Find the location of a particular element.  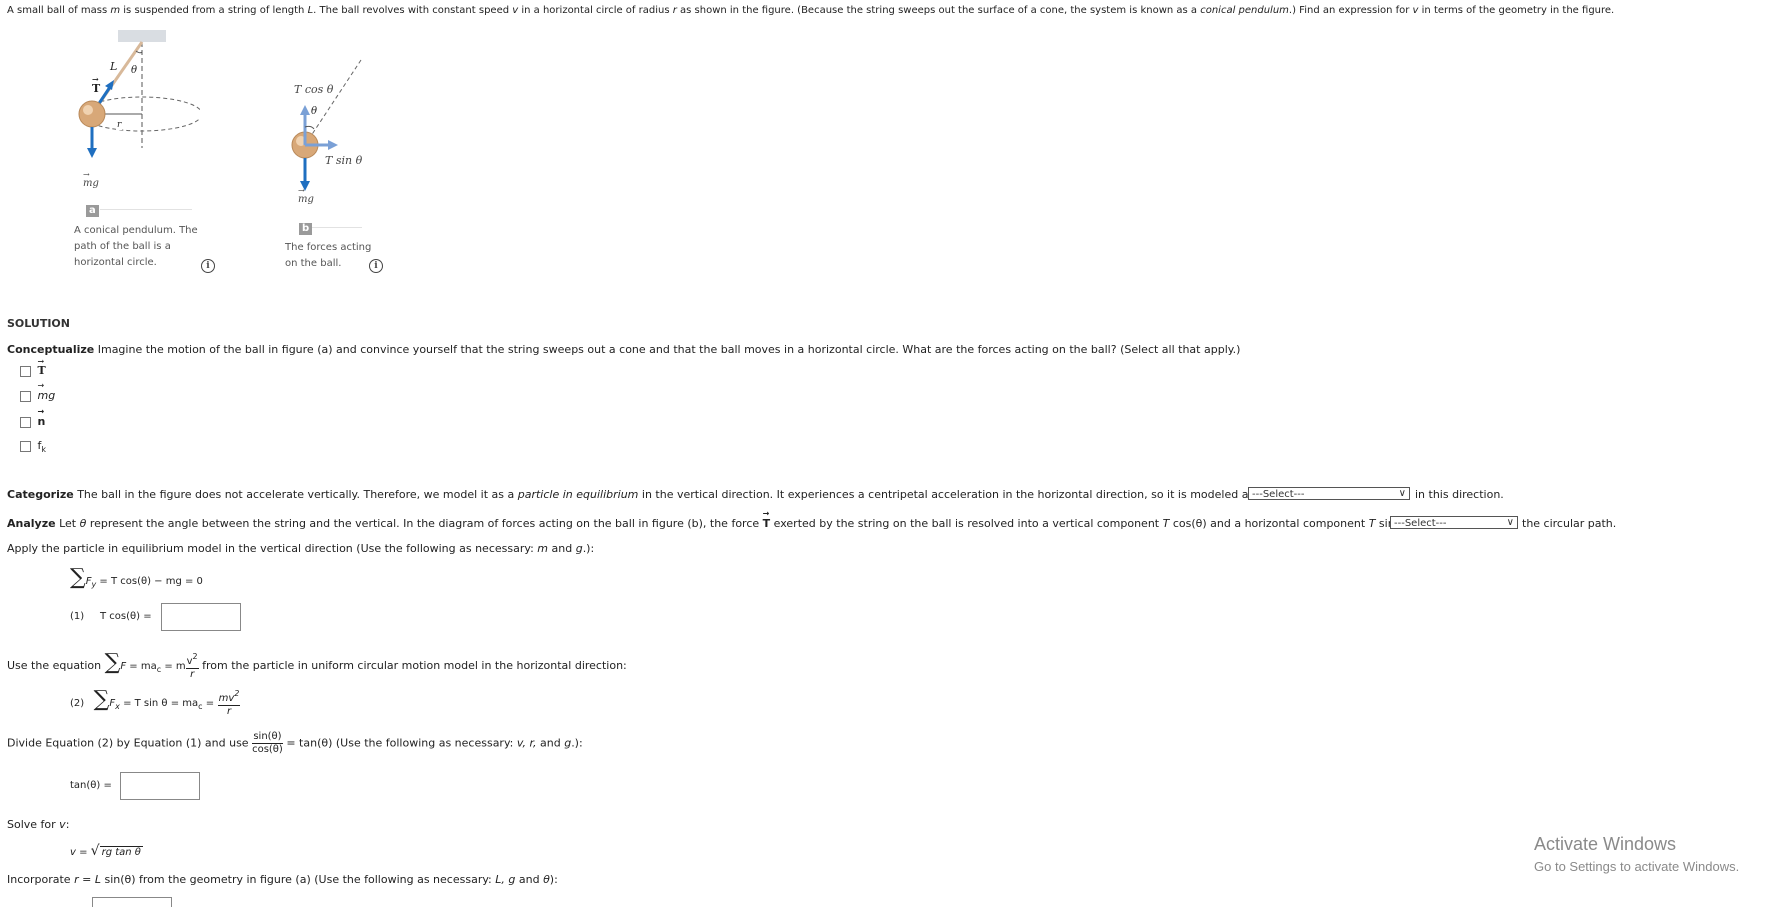

ball is located at coordinates (92, 114).